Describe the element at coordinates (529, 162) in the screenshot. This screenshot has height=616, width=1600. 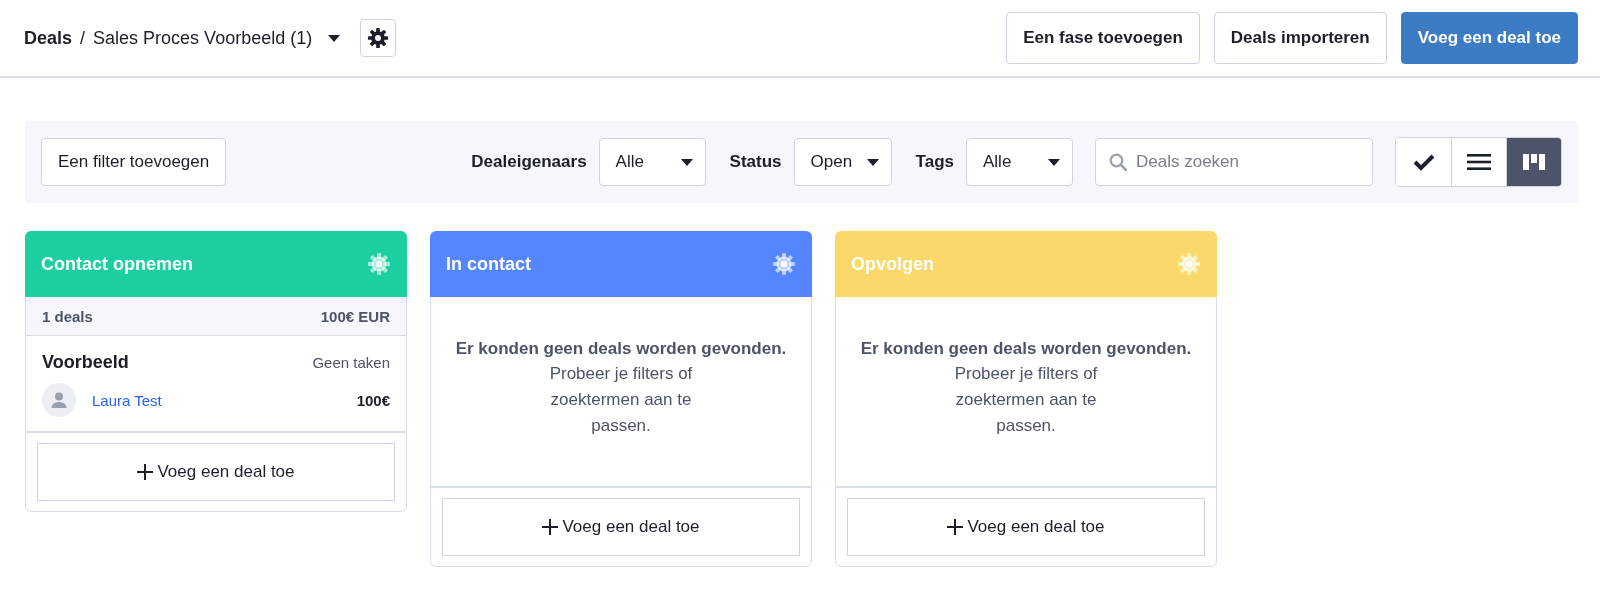
I see `filter-label: Dealeigenaars` at that location.